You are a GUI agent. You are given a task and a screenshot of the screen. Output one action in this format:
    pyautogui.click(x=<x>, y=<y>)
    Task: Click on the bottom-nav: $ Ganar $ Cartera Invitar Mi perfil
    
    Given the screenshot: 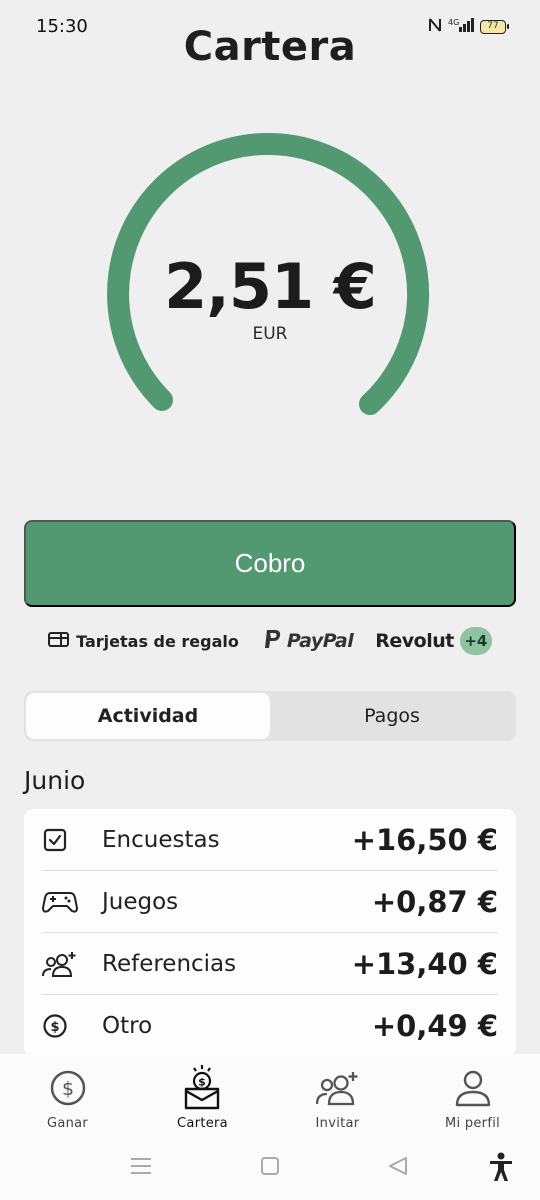 What is the action you would take?
    pyautogui.click(x=270, y=1097)
    